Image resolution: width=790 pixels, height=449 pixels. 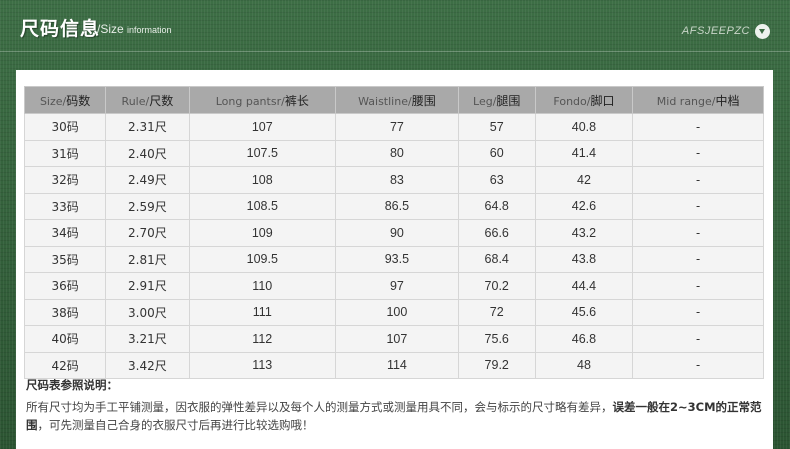 What do you see at coordinates (397, 365) in the screenshot?
I see `table-cell: 114` at bounding box center [397, 365].